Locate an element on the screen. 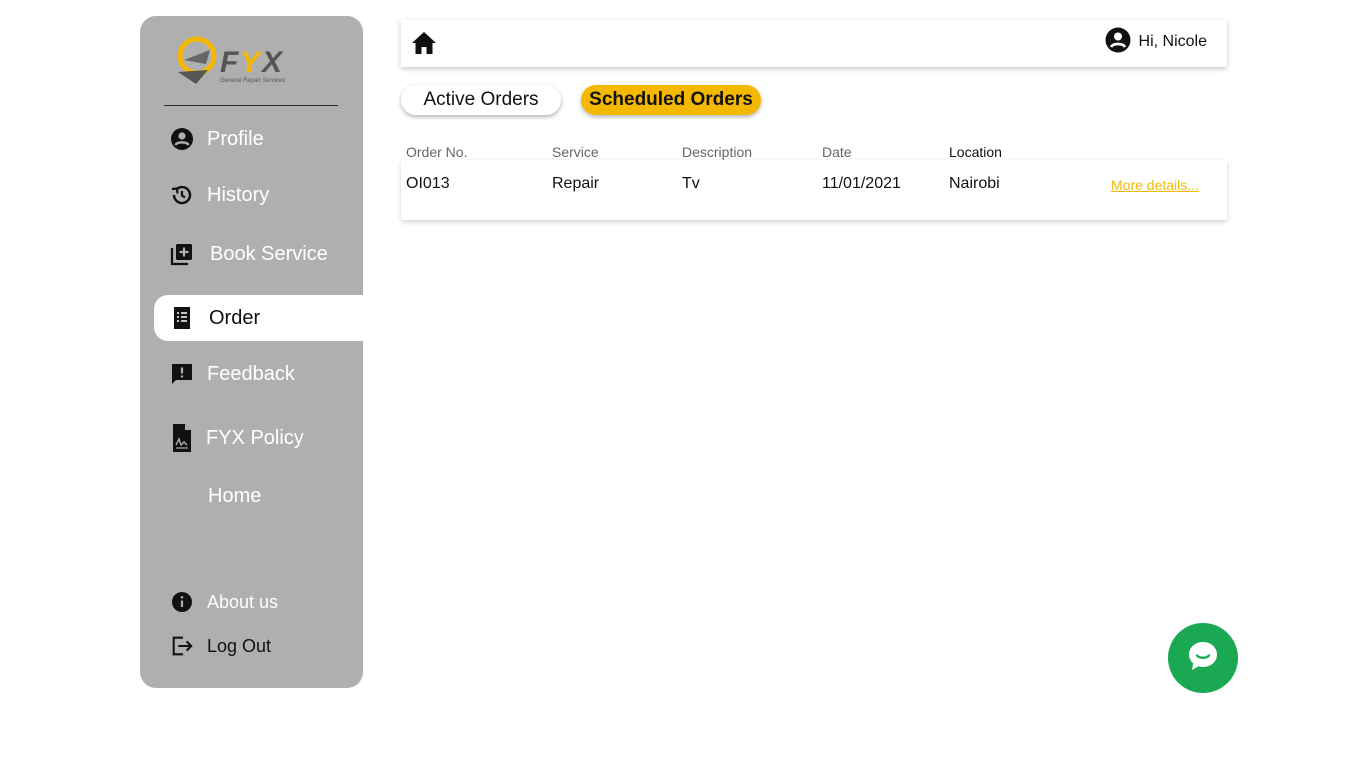 The height and width of the screenshot is (768, 1366). sidebar-item-label: Order is located at coordinates (235, 317).